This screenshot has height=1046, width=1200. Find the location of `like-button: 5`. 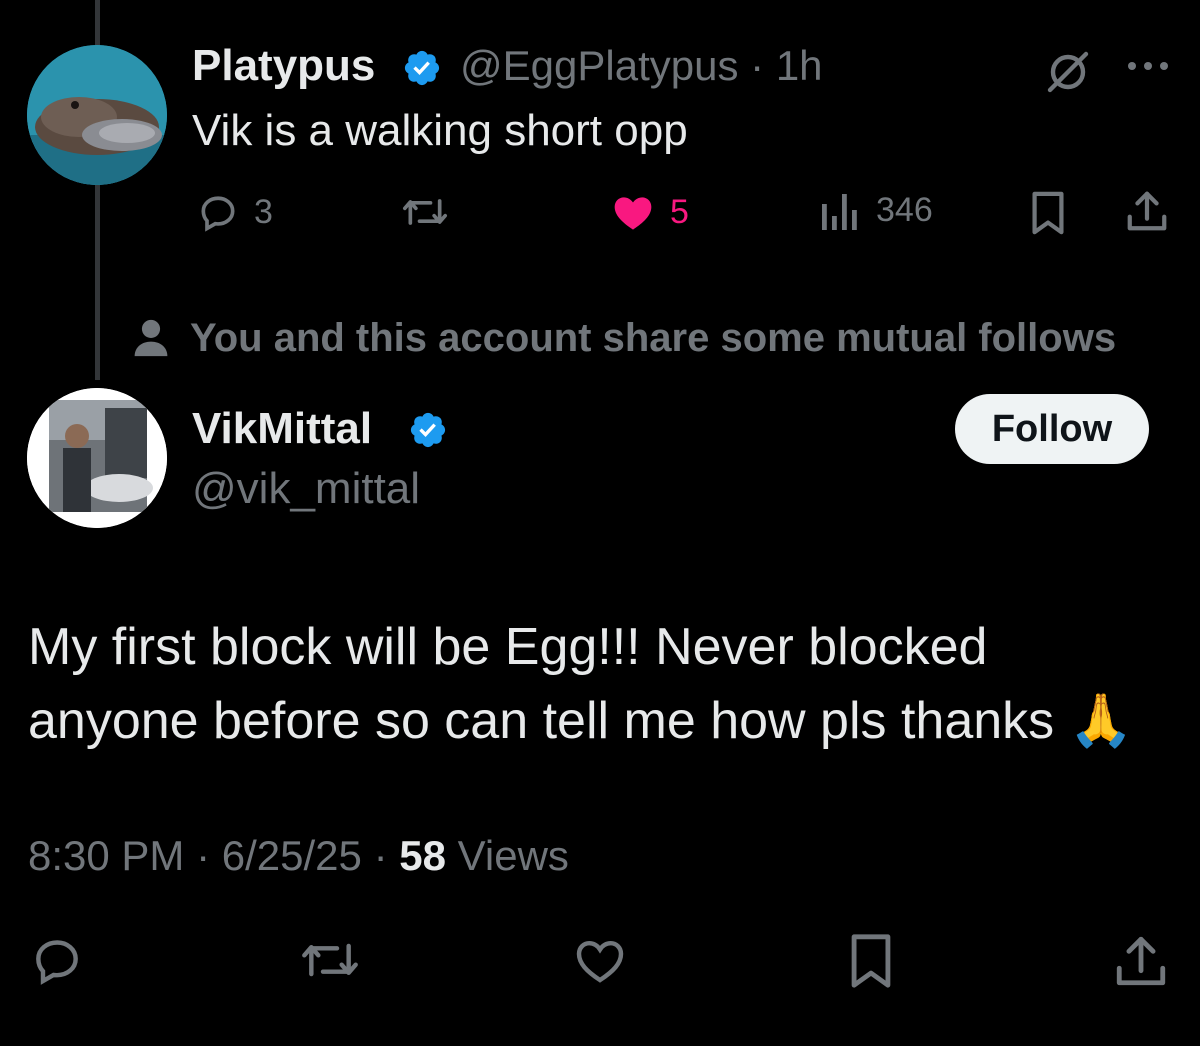

like-button: 5 is located at coordinates (649, 212).